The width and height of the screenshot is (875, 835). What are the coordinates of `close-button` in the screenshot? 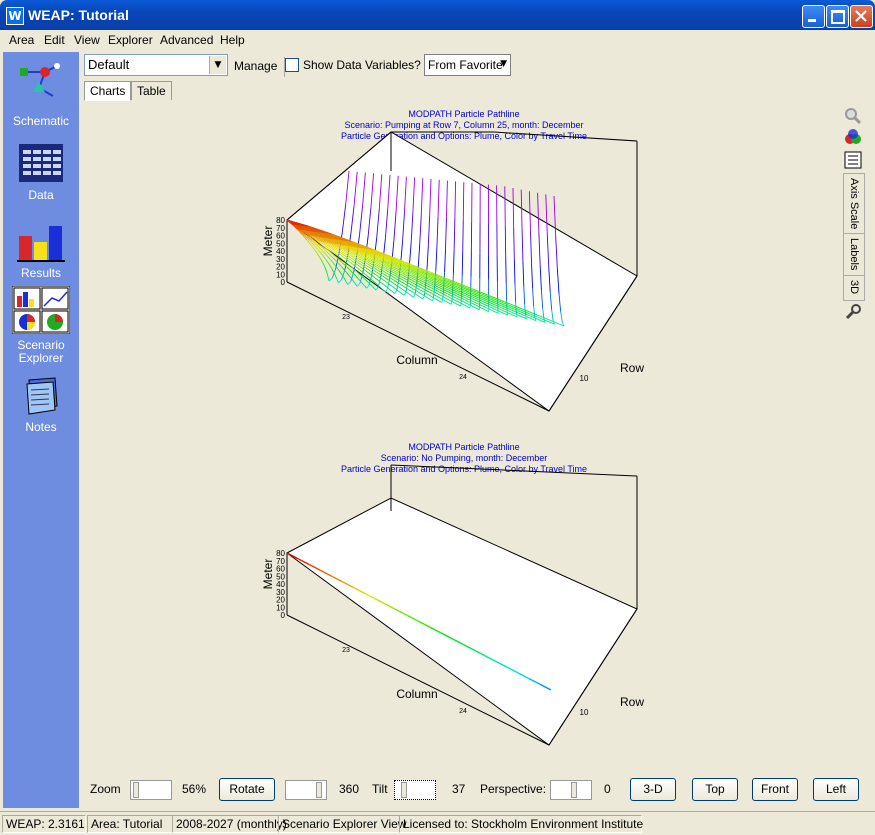 It's located at (861, 16).